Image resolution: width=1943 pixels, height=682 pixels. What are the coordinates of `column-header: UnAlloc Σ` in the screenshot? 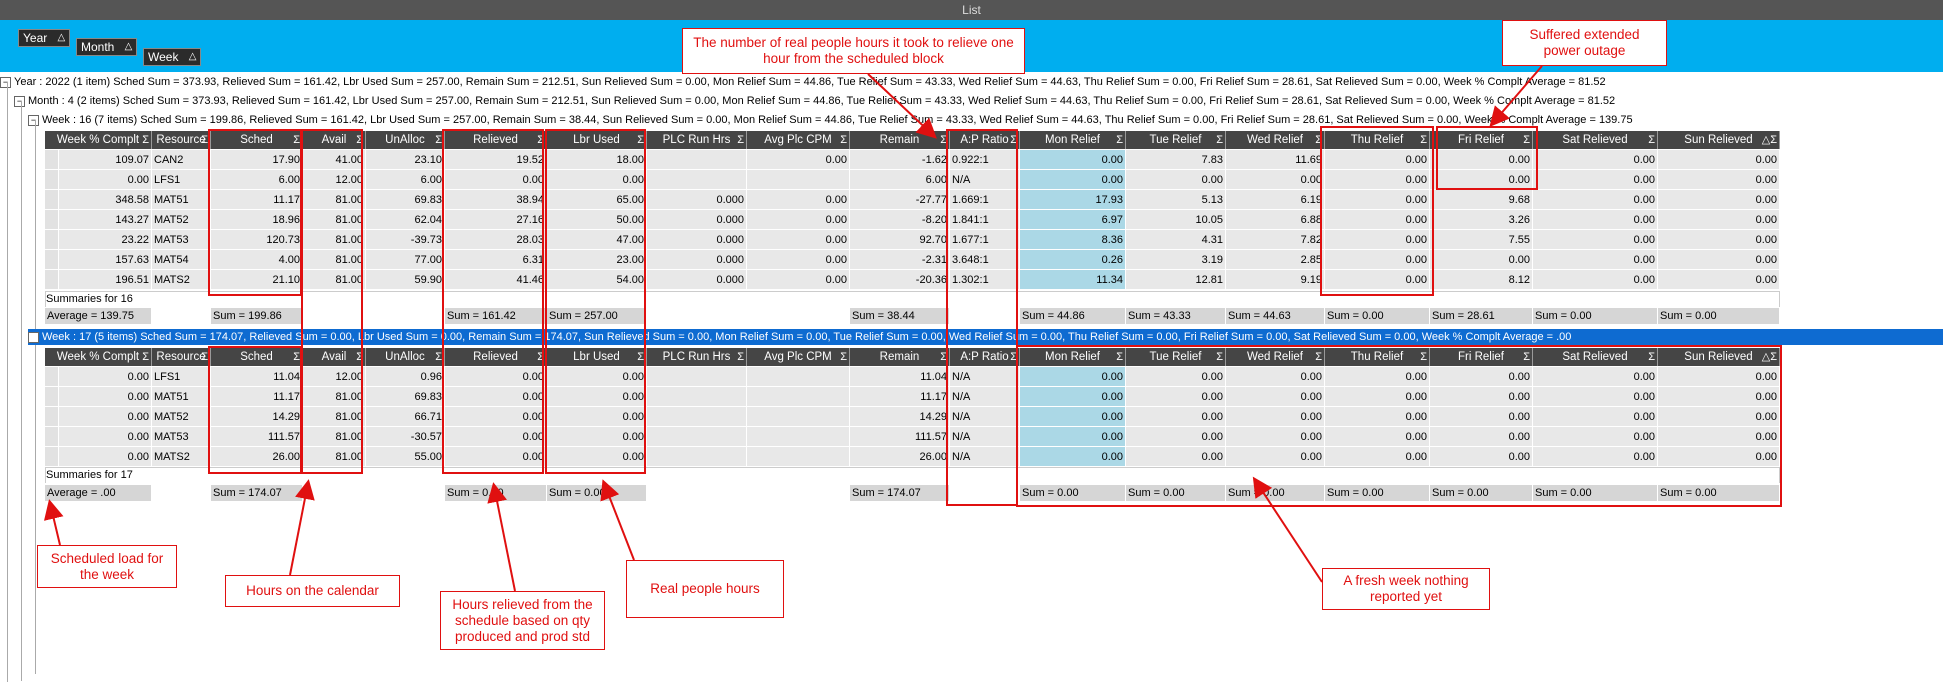 It's located at (405, 357).